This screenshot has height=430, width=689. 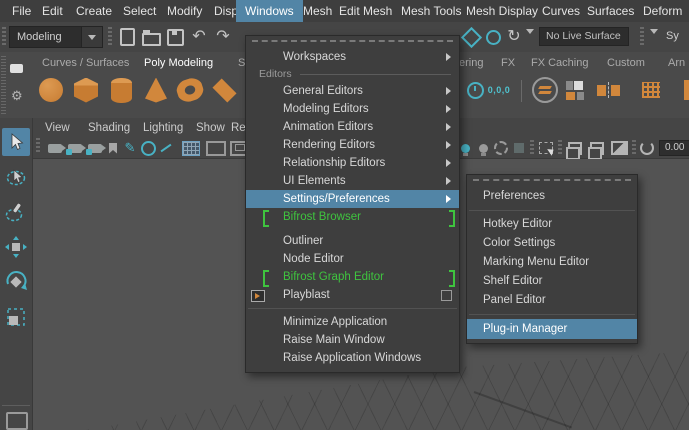 What do you see at coordinates (352, 109) in the screenshot?
I see `menu-item-modeling-editors: Modeling Editors` at bounding box center [352, 109].